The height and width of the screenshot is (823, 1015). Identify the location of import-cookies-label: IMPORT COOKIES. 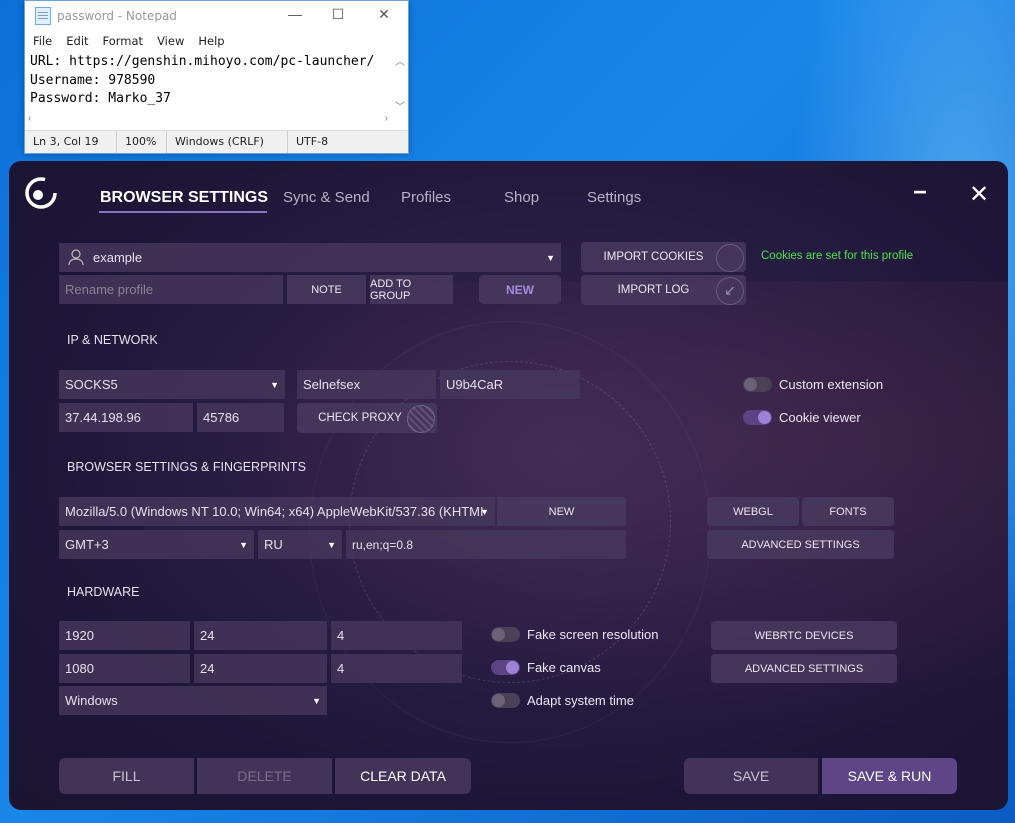
(653, 257).